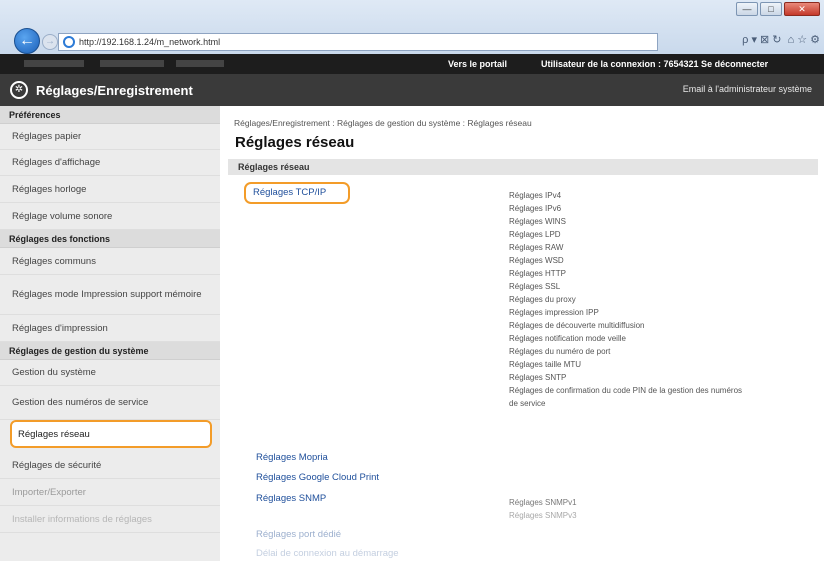 The width and height of the screenshot is (824, 561). I want to click on snmp-settings-link: Réglages SNMP, so click(291, 498).